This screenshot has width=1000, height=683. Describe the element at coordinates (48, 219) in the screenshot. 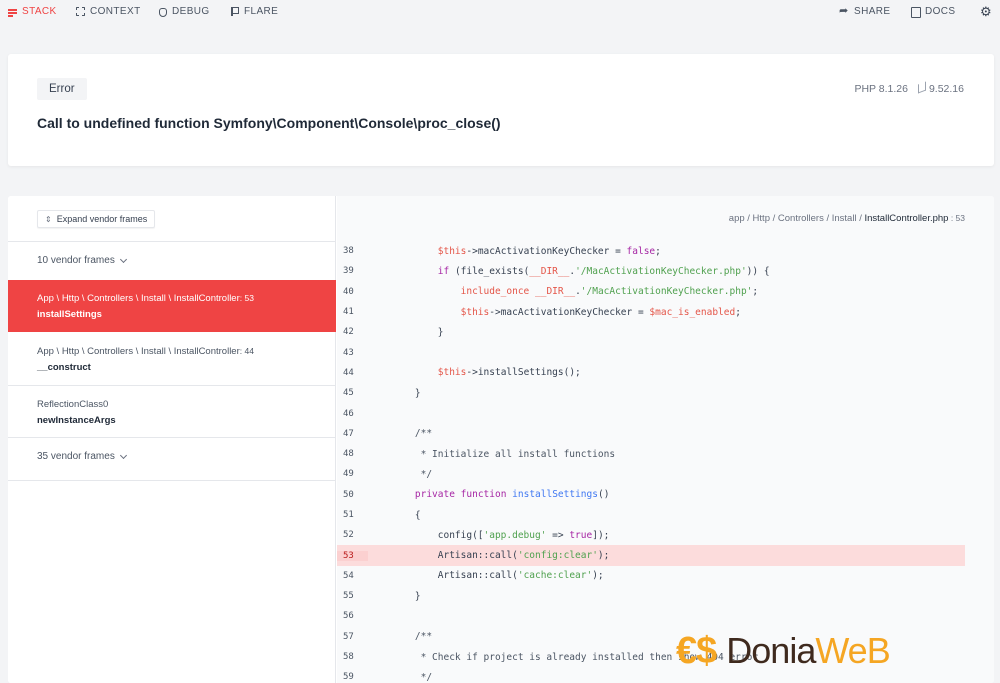

I see `expand-icon: ⇕` at that location.